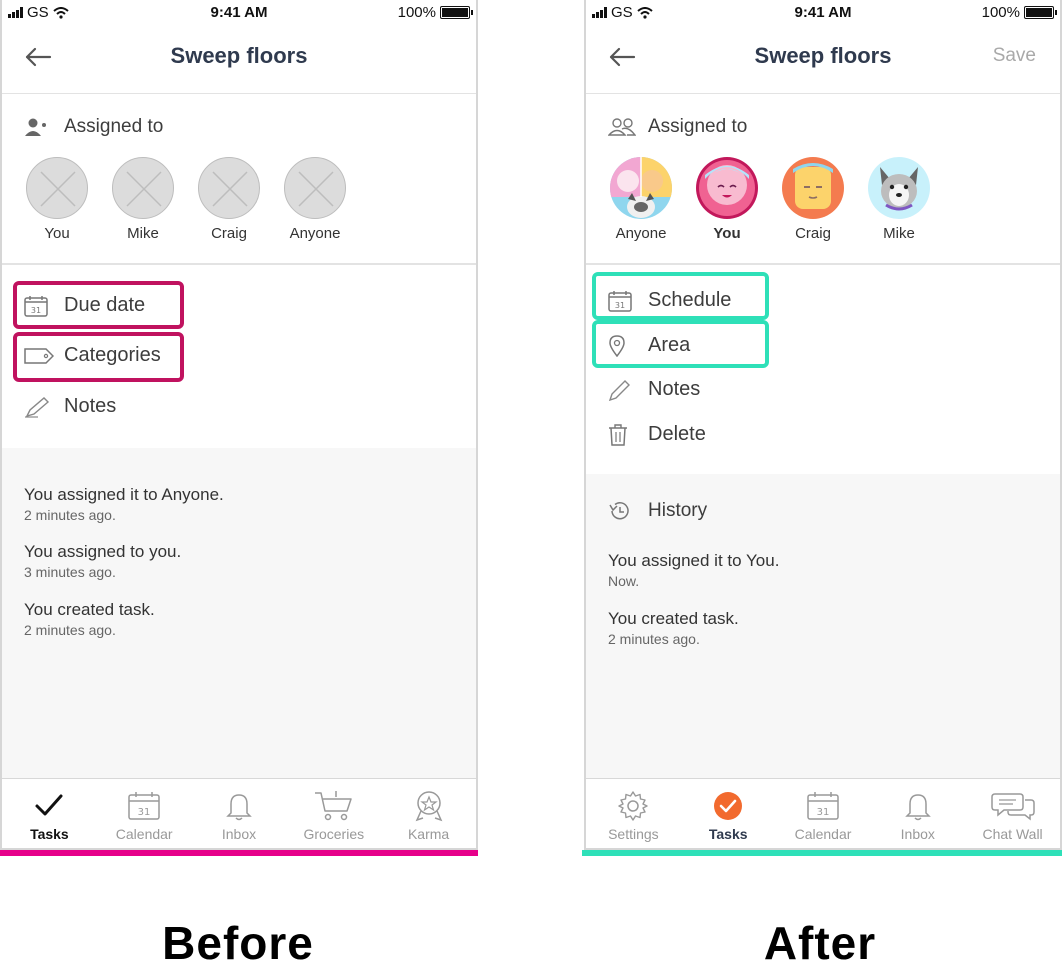 Image resolution: width=1062 pixels, height=970 pixels. Describe the element at coordinates (239, 807) in the screenshot. I see `bell-icon` at that location.